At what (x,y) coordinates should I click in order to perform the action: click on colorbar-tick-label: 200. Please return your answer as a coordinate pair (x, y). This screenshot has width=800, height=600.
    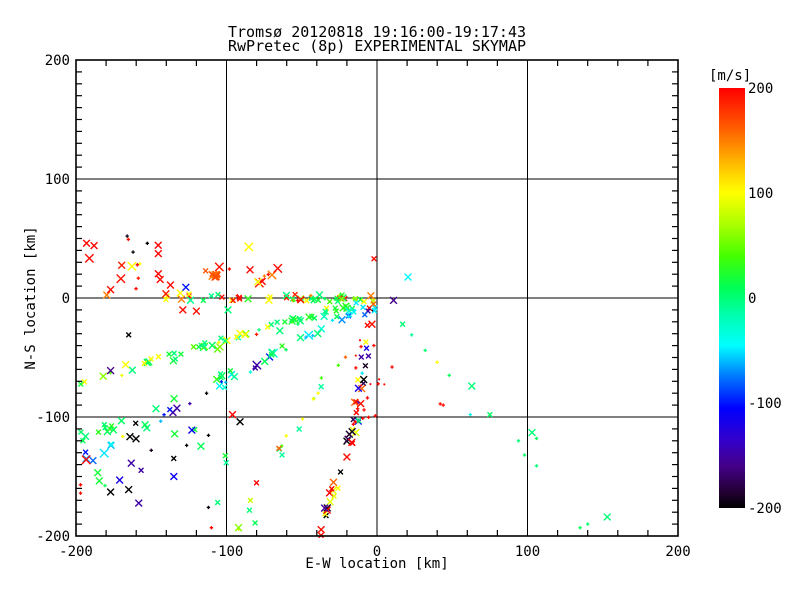
    Looking at the image, I should click on (760, 89).